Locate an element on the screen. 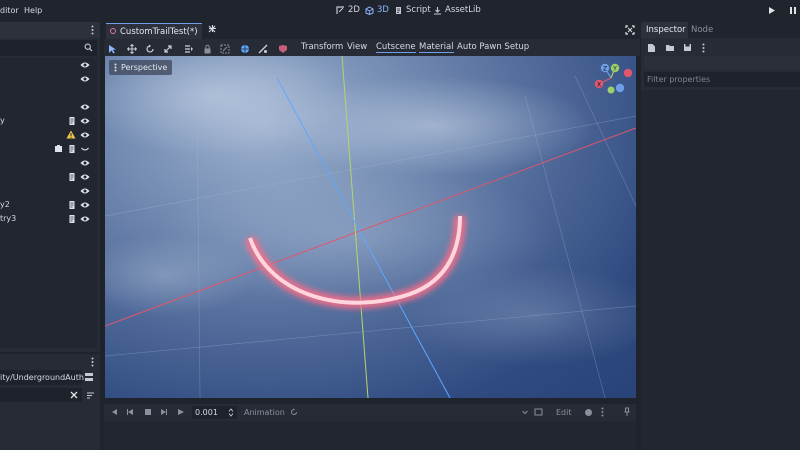 The image size is (800, 450). inspector-history-bar is located at coordinates (722, 62).